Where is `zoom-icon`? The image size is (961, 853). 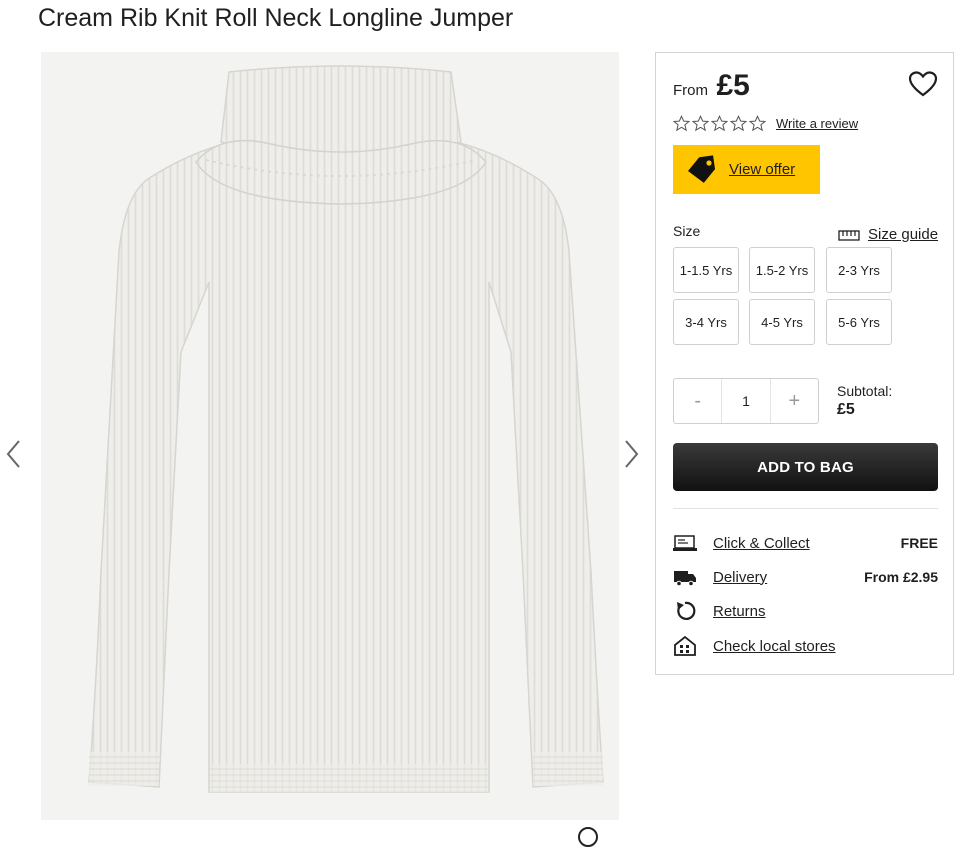 zoom-icon is located at coordinates (588, 837).